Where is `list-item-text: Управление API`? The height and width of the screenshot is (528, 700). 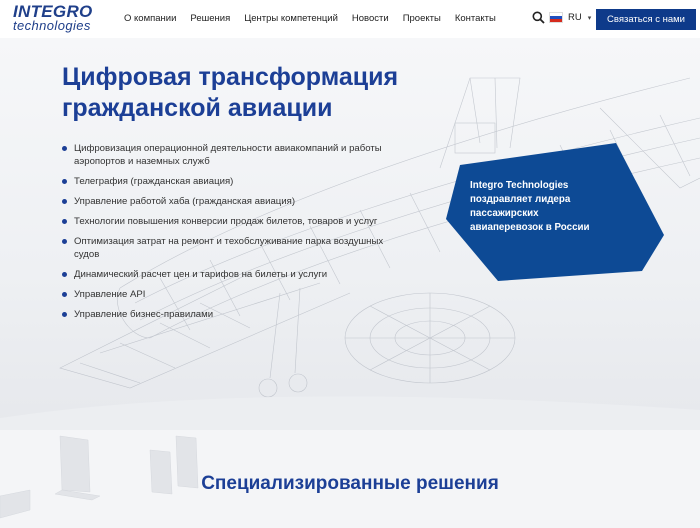 list-item-text: Управление API is located at coordinates (110, 294).